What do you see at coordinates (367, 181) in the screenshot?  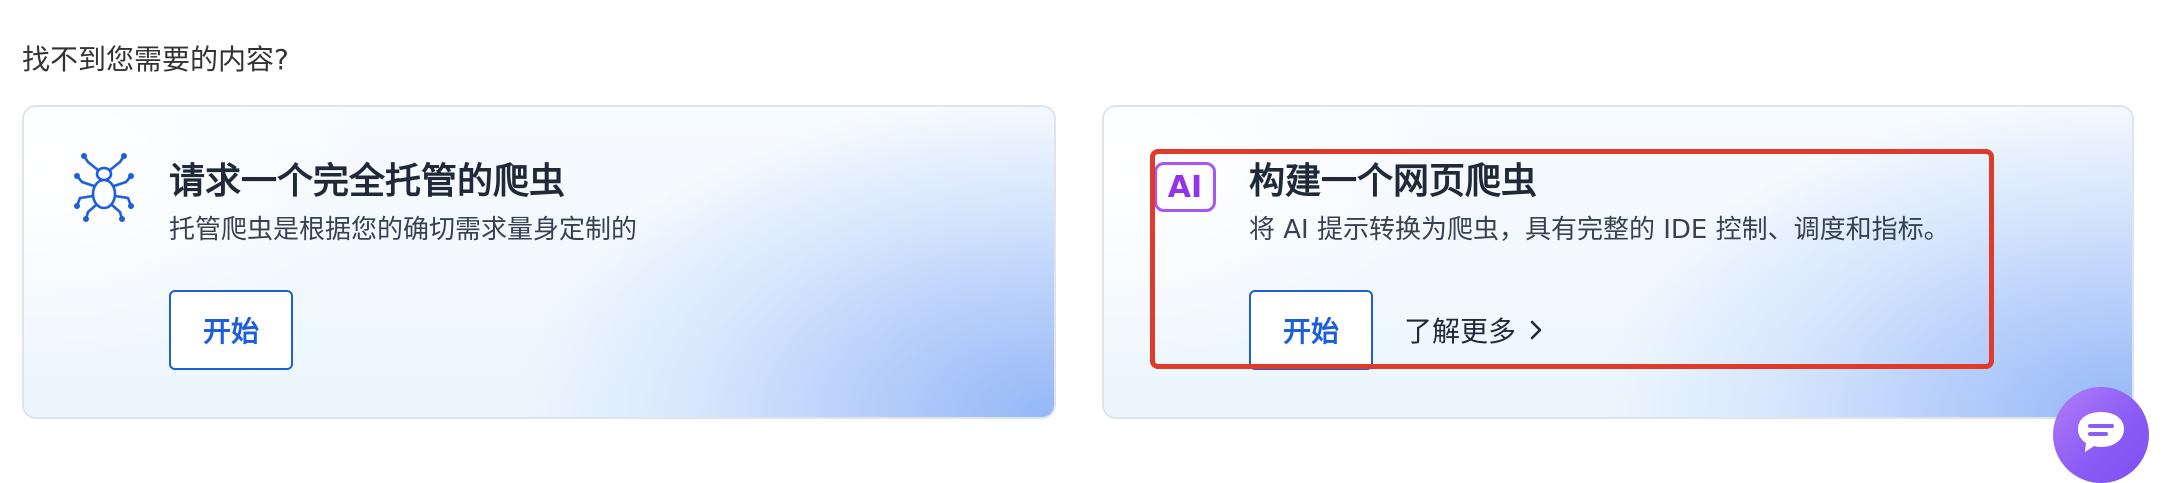 I see `card-title: 请求一个完全托管的爬虫` at bounding box center [367, 181].